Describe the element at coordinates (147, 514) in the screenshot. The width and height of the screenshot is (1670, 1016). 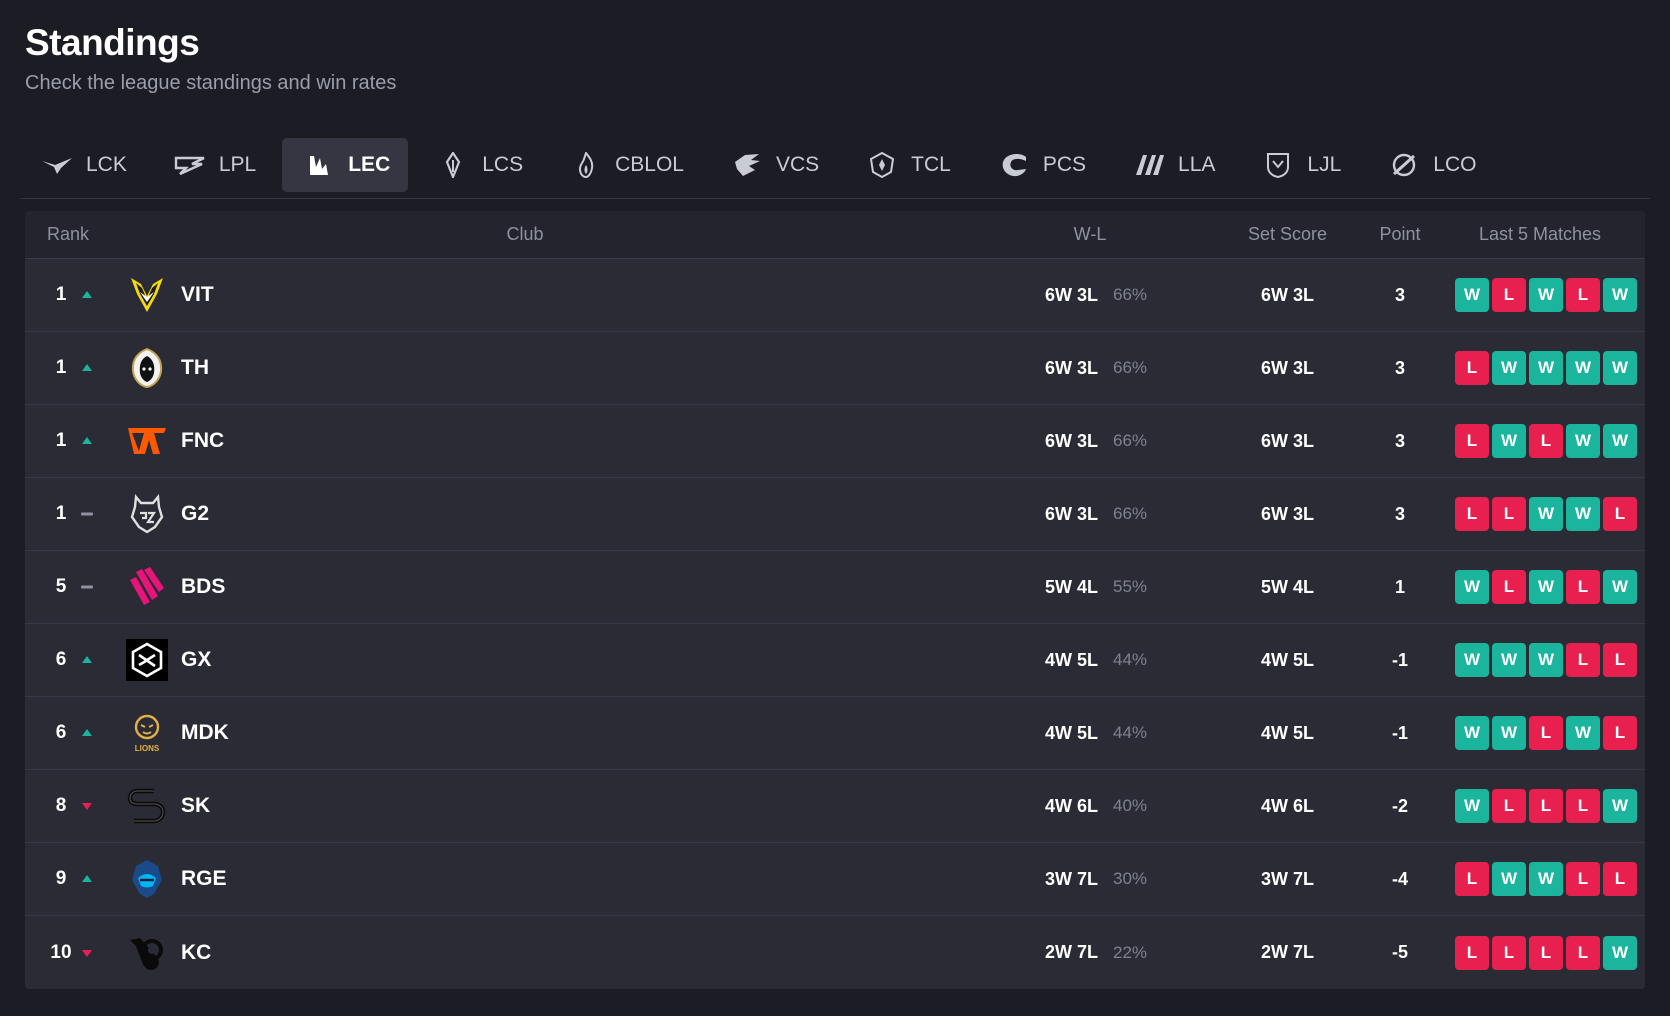
I see `g2-logo` at that location.